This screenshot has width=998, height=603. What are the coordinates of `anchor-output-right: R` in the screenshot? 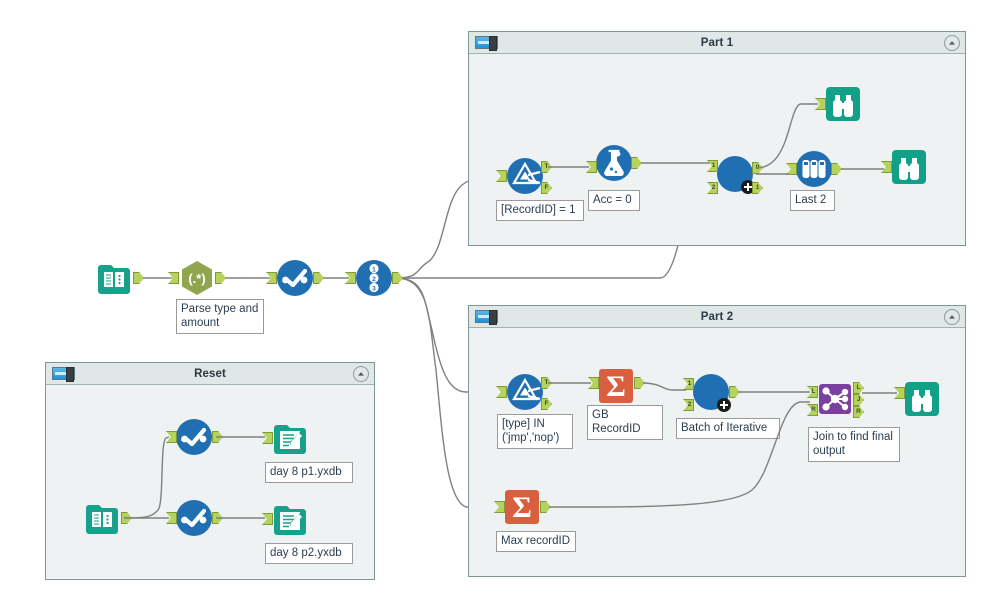 It's located at (858, 412).